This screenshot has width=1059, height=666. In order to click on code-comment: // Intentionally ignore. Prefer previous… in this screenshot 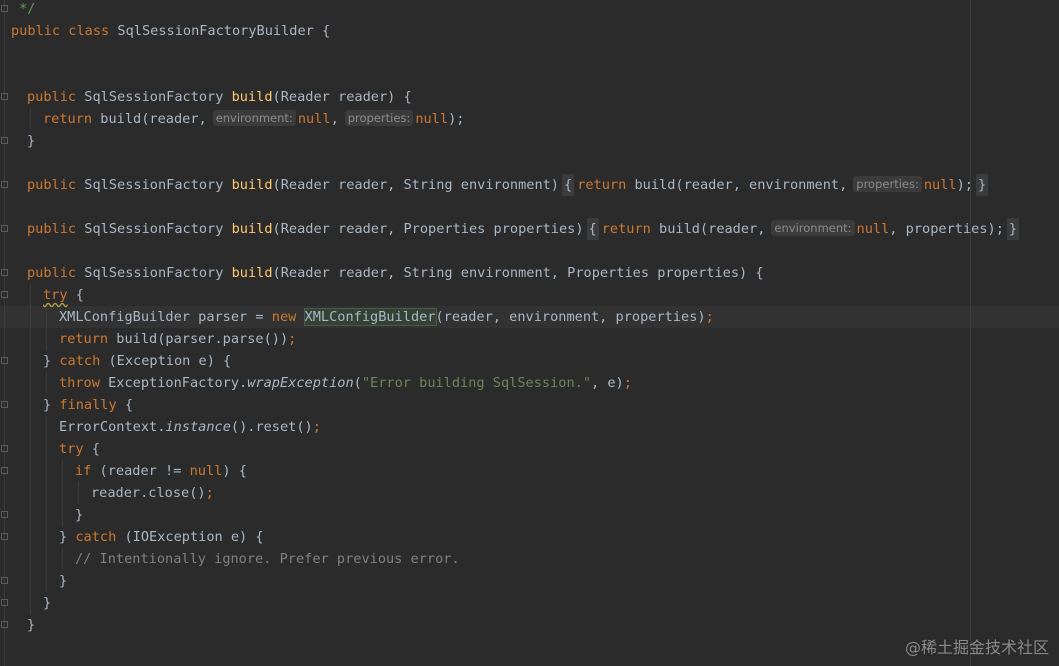, I will do `click(267, 559)`.